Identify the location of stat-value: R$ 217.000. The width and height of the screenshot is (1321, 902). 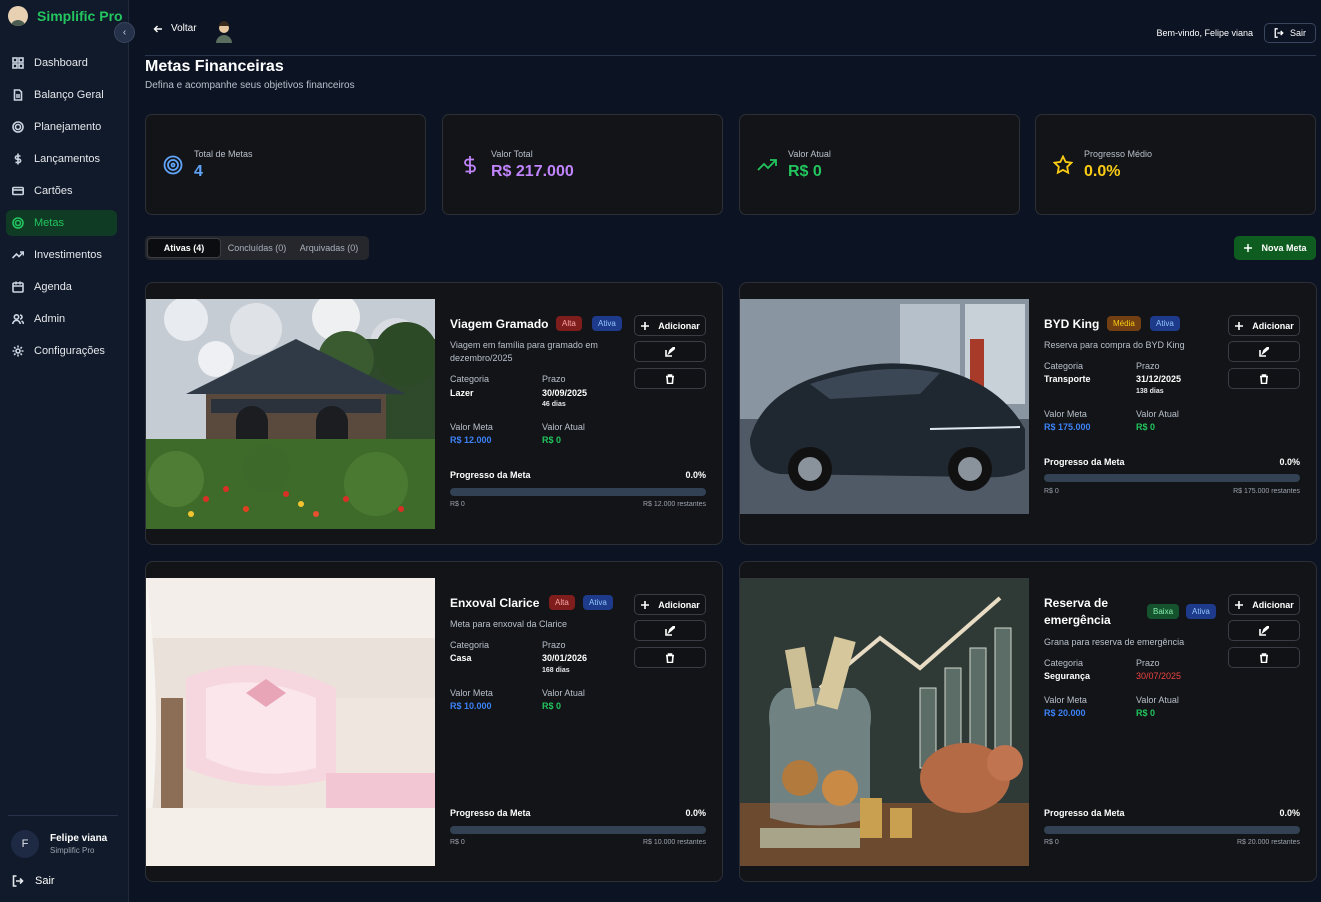
(532, 171).